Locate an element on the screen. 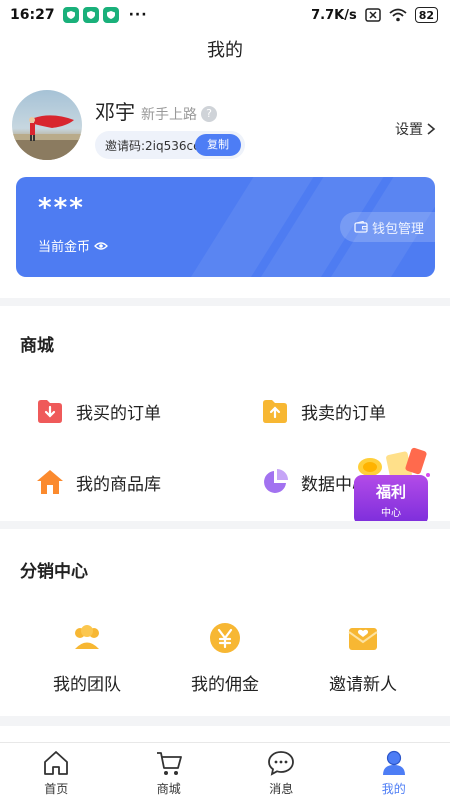  battery-indicator: 82 is located at coordinates (426, 15).